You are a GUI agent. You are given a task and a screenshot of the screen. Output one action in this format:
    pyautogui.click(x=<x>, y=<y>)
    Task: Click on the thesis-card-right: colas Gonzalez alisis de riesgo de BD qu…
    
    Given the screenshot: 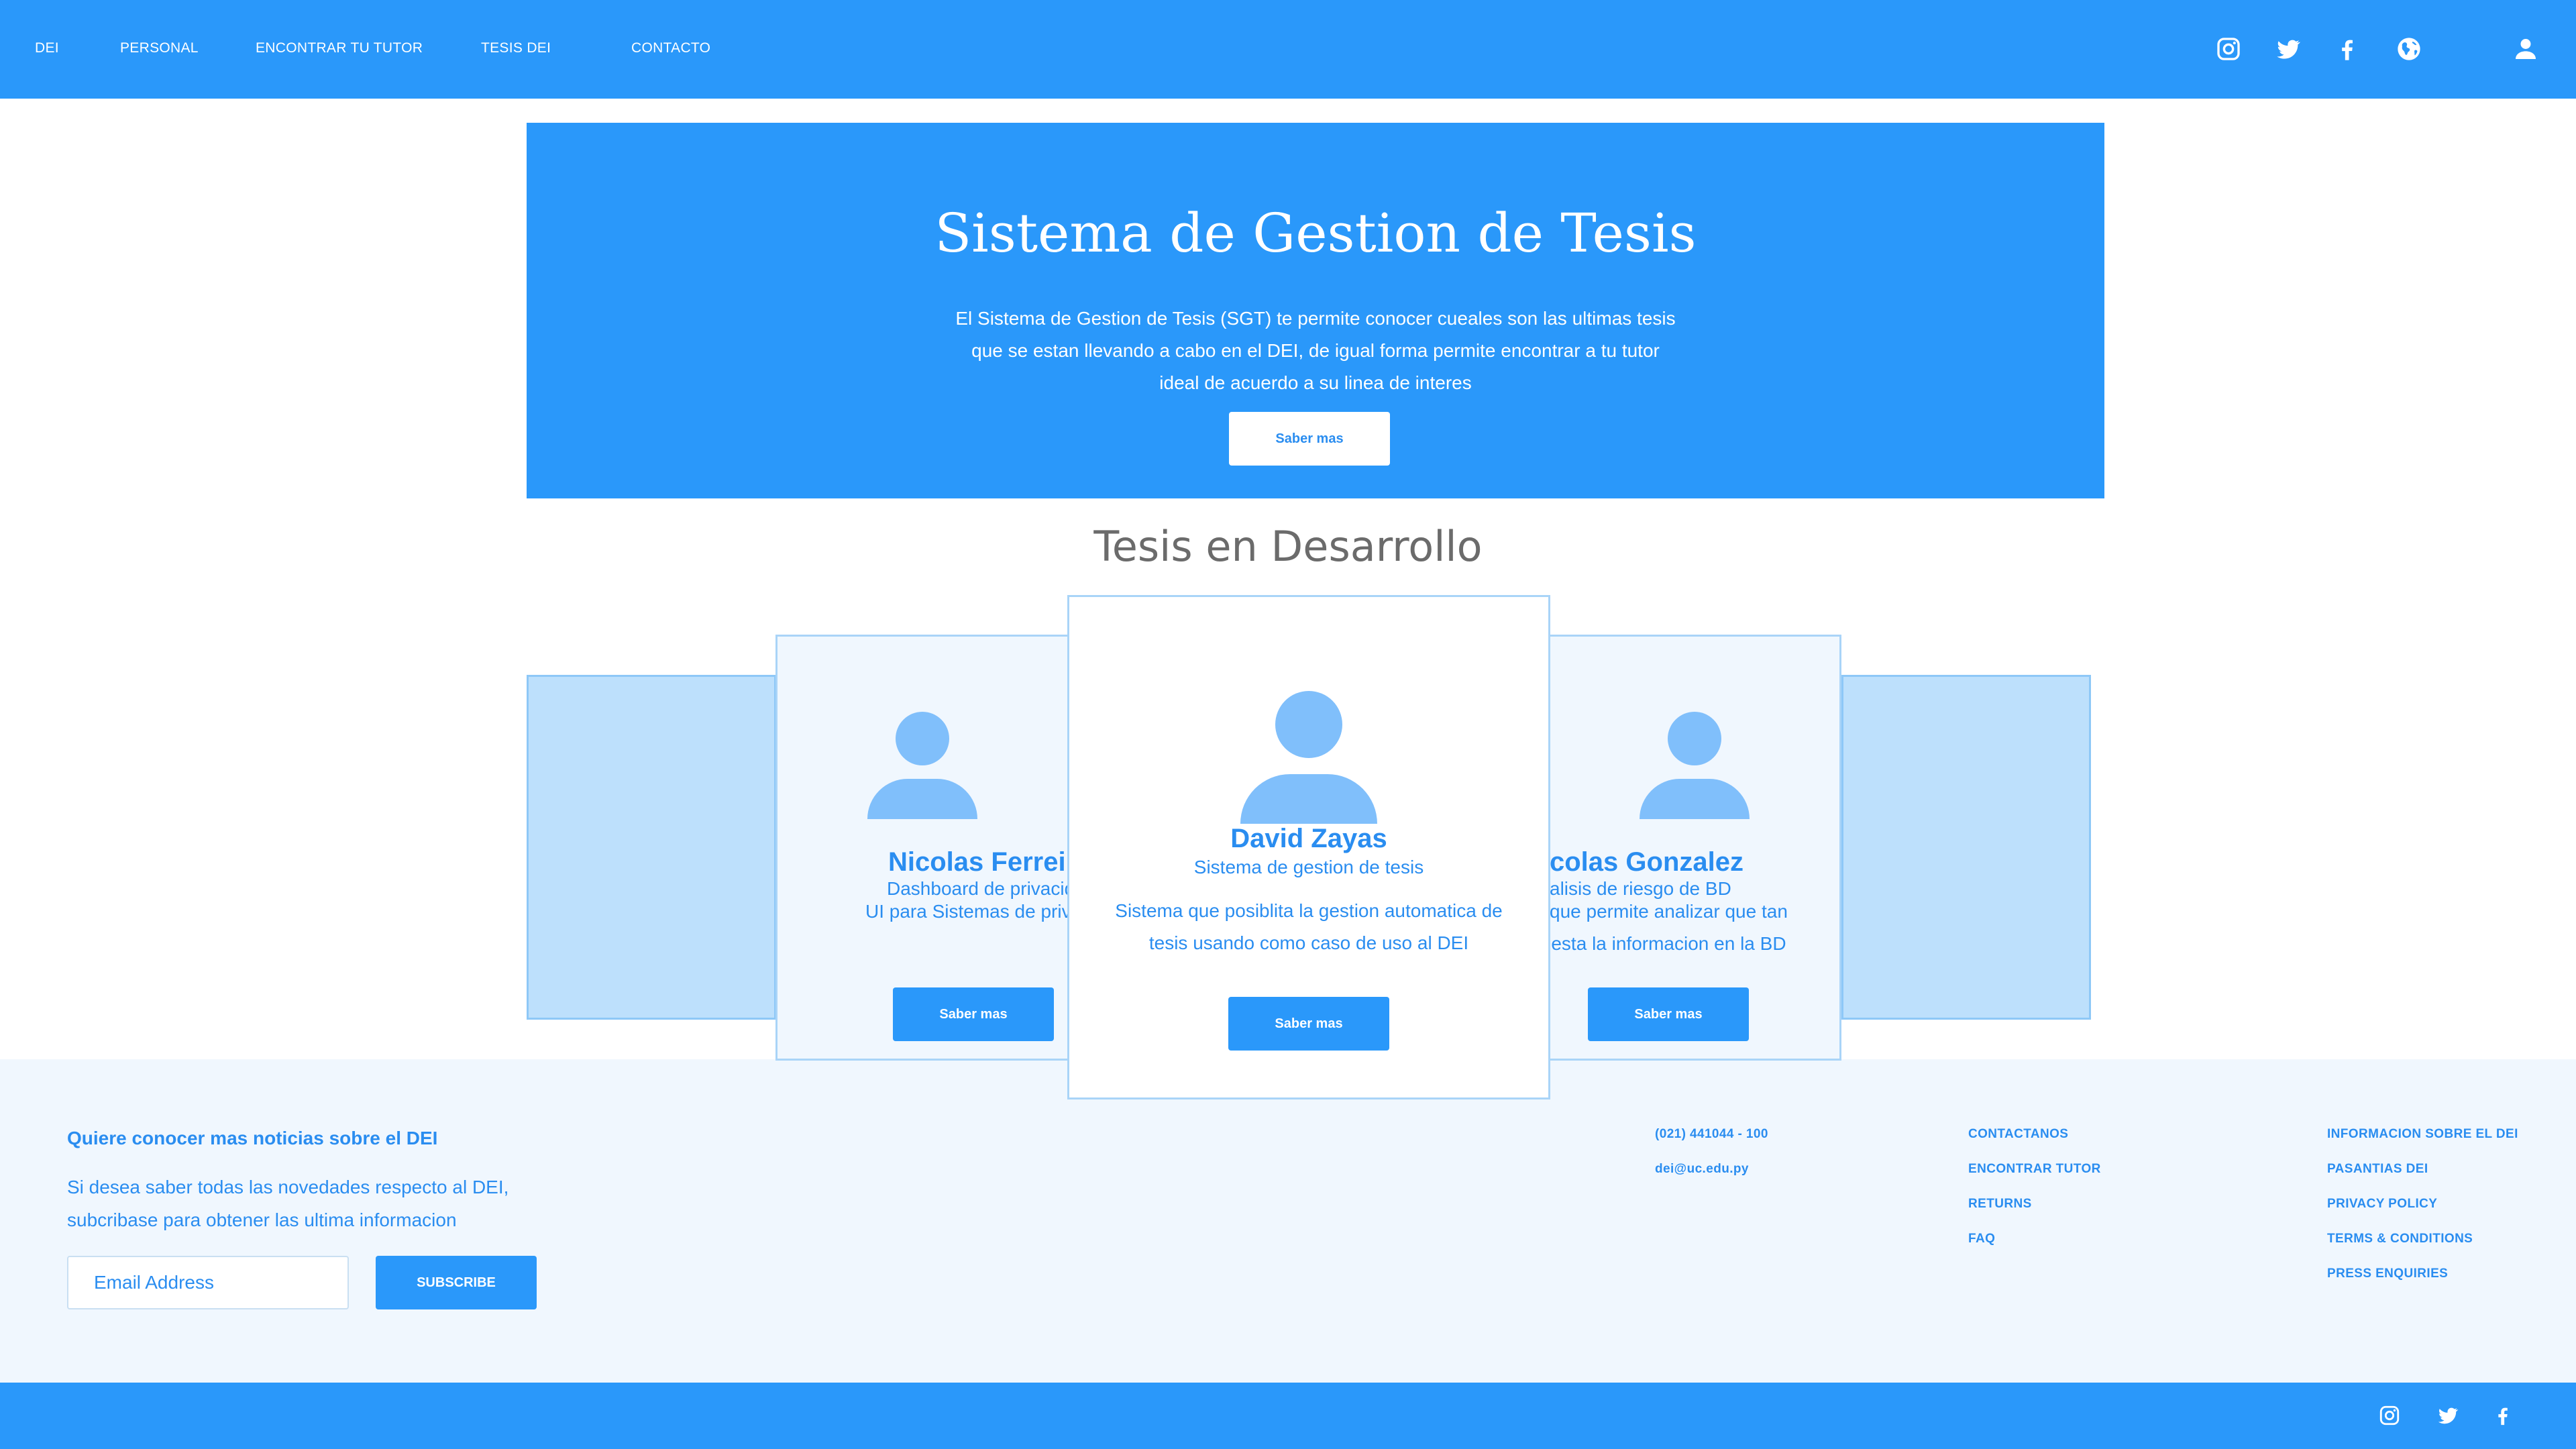 What is the action you would take?
    pyautogui.click(x=1694, y=848)
    